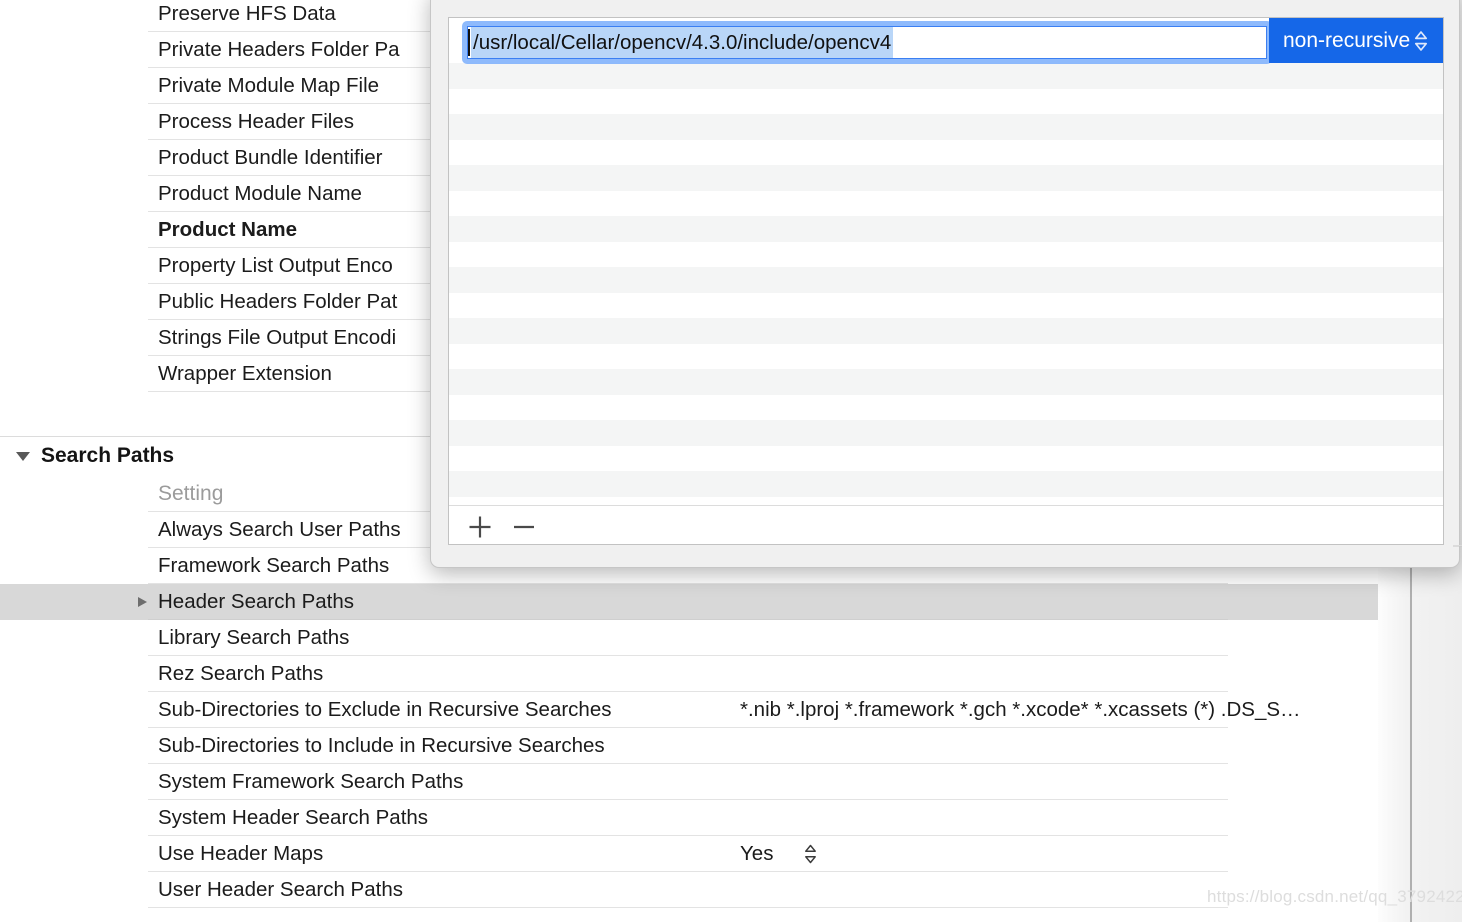  I want to click on plus-icon, so click(480, 529).